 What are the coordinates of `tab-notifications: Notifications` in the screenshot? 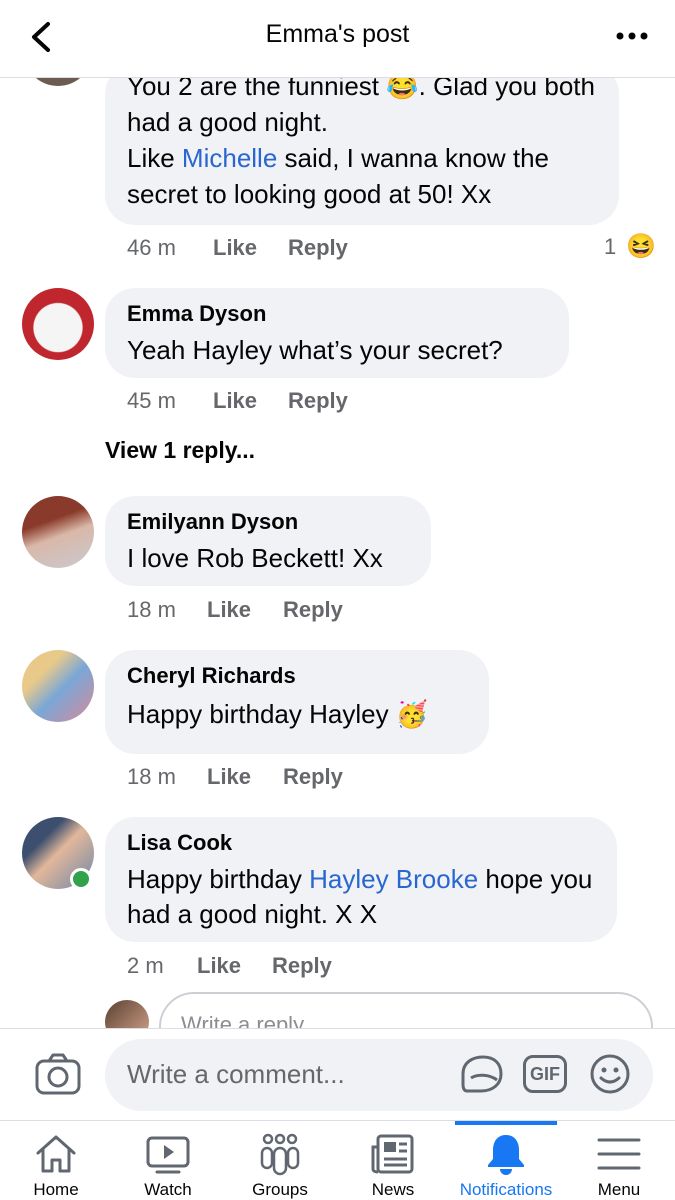 It's located at (506, 1160).